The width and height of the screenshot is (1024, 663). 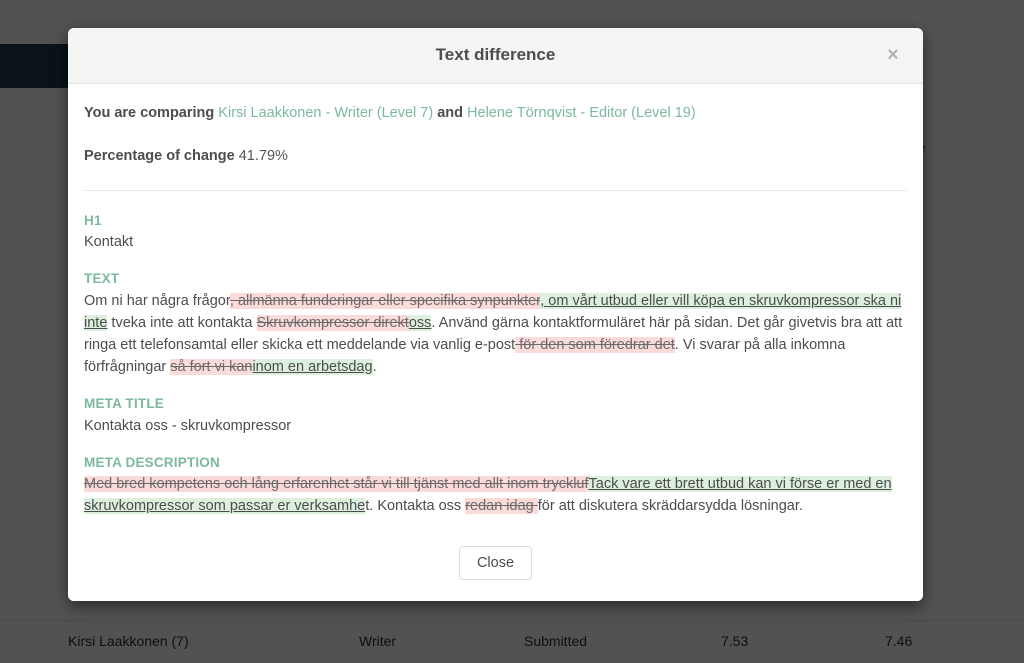 What do you see at coordinates (151, 113) in the screenshot?
I see `comparison-prefix: You are comparing` at bounding box center [151, 113].